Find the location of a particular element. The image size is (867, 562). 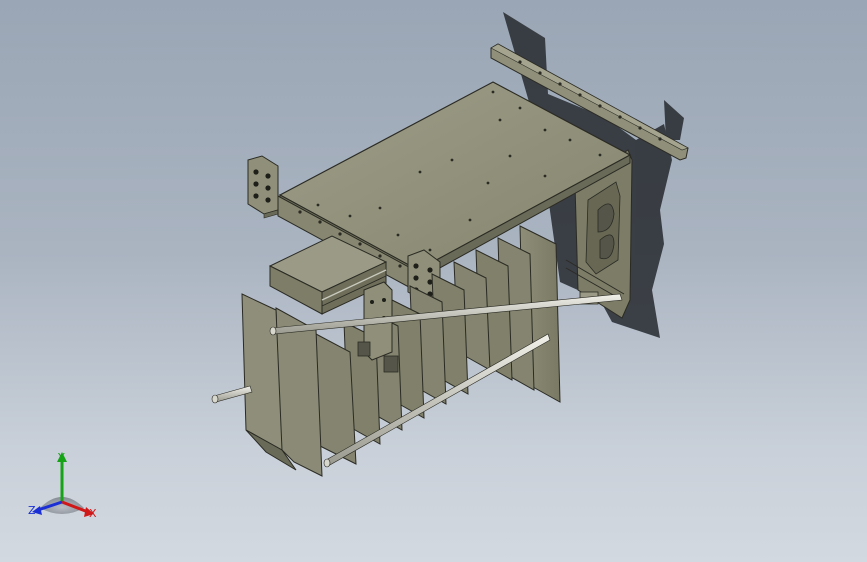

view-orientation-triad: X Y Z is located at coordinates (64, 486).